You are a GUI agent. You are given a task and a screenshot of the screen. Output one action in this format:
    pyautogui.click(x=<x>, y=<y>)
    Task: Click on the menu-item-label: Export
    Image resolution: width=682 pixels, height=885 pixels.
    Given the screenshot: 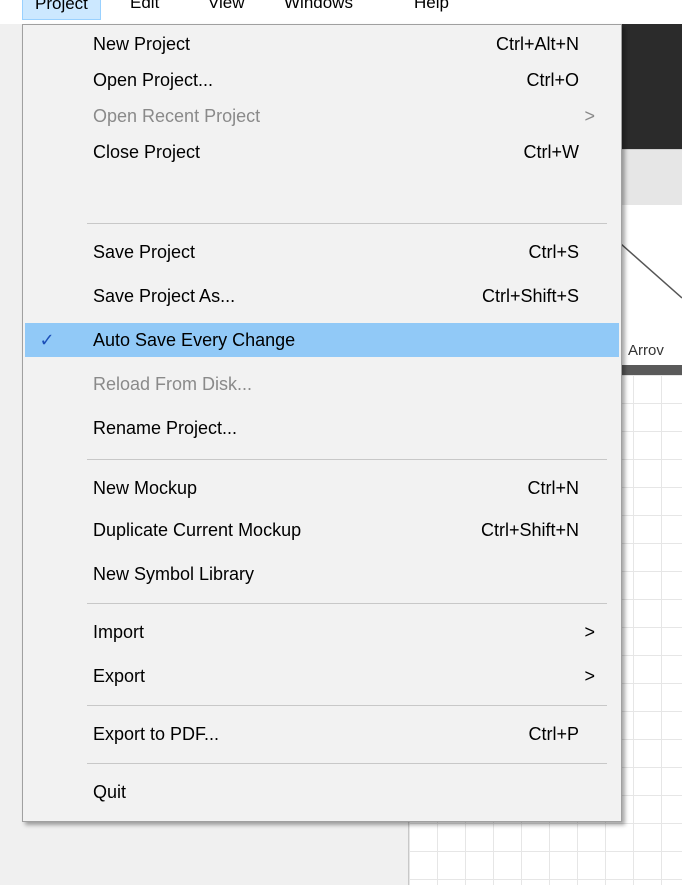 What is the action you would take?
    pyautogui.click(x=119, y=676)
    